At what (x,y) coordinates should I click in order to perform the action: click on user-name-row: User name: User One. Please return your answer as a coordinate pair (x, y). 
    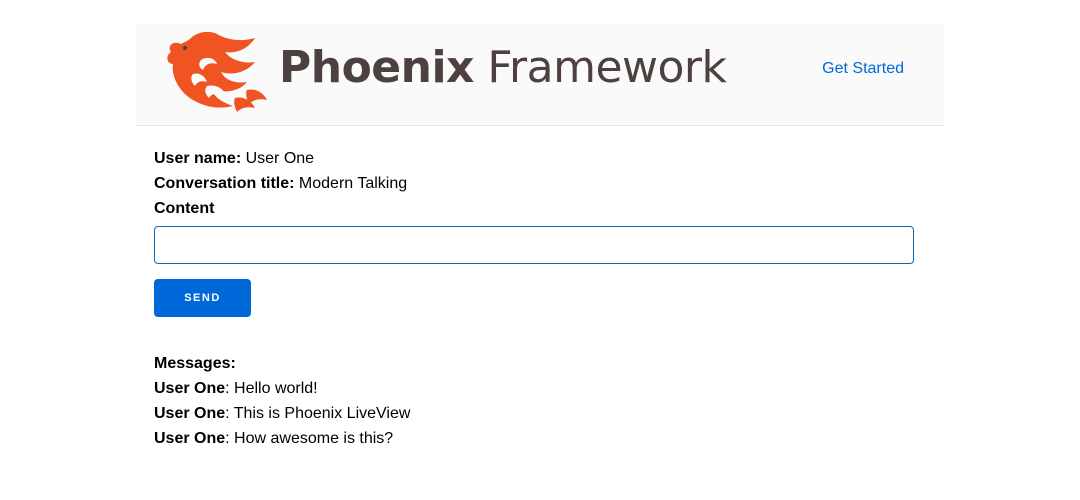
    Looking at the image, I should click on (539, 158).